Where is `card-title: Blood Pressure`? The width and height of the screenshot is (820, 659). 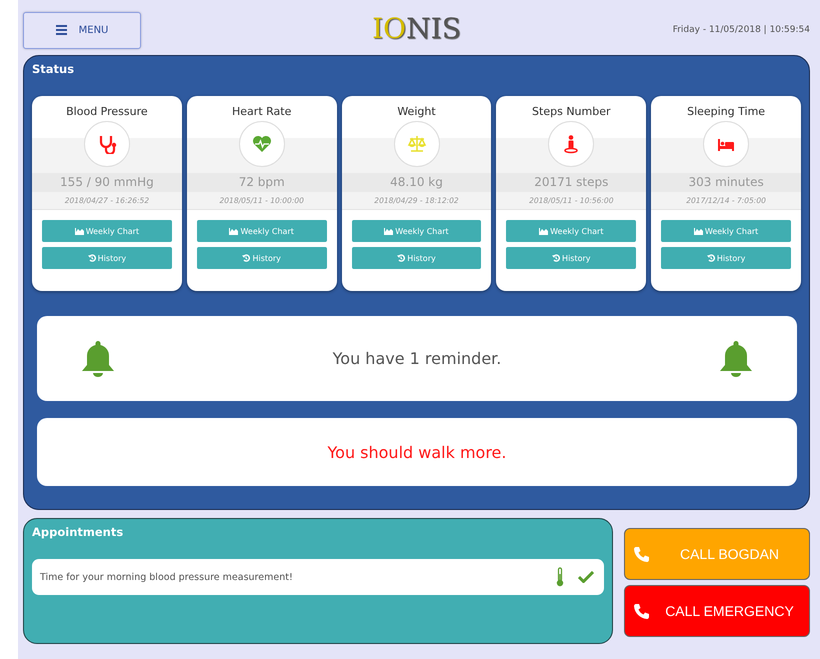
card-title: Blood Pressure is located at coordinates (107, 112).